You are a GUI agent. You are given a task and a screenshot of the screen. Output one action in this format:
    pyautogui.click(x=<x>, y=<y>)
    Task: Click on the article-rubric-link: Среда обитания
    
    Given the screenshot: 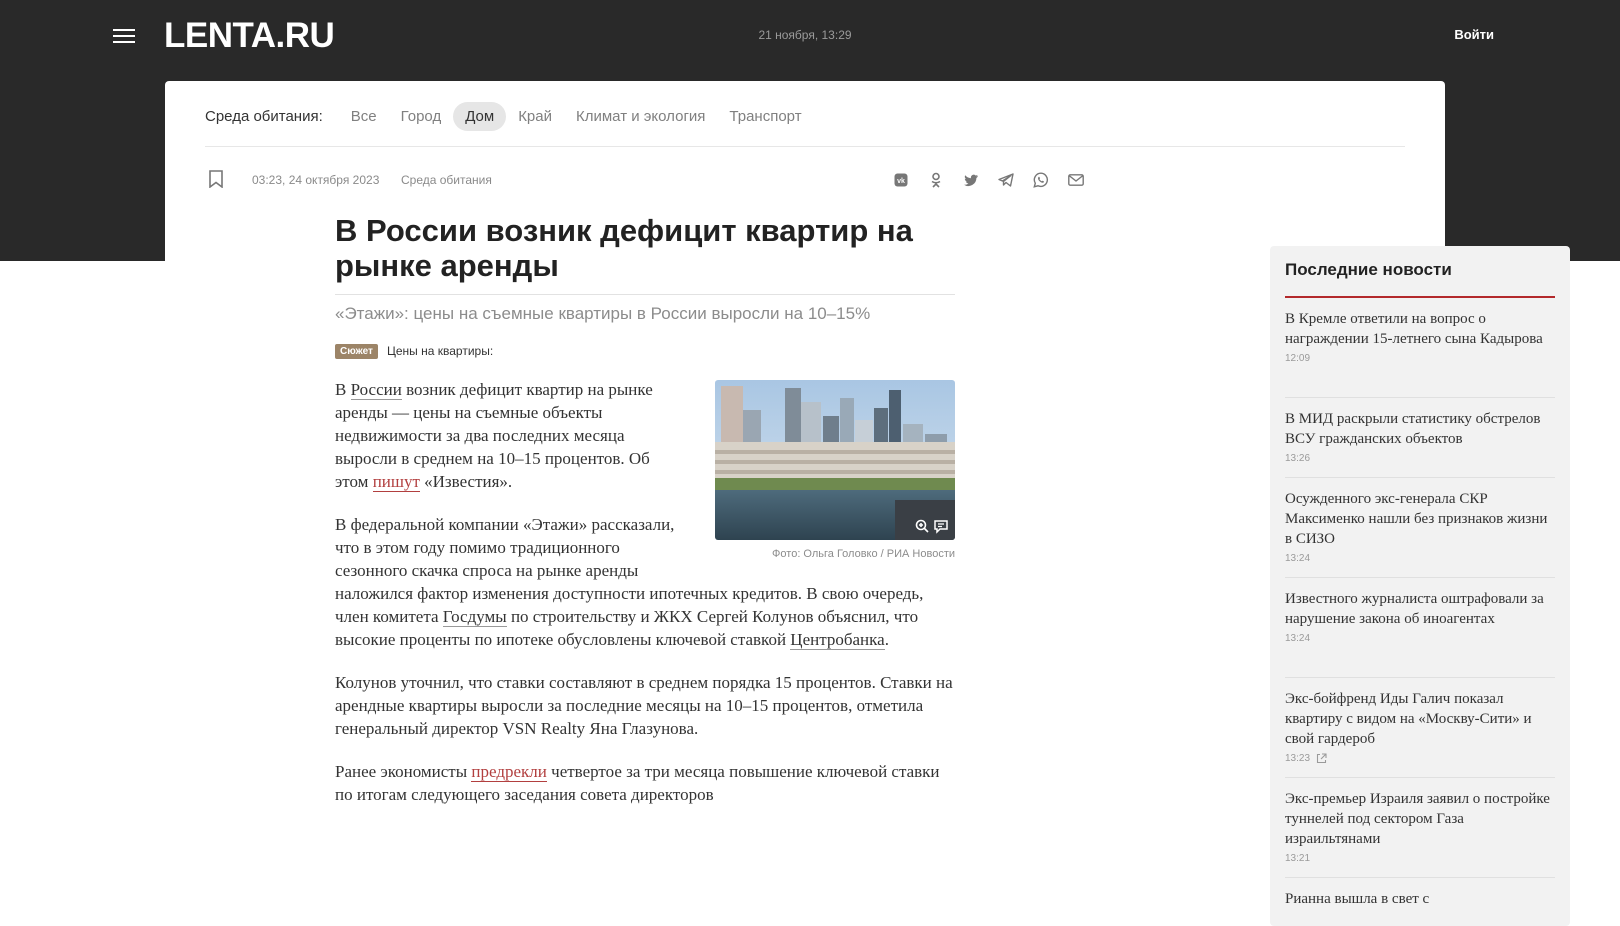 What is the action you would take?
    pyautogui.click(x=446, y=180)
    